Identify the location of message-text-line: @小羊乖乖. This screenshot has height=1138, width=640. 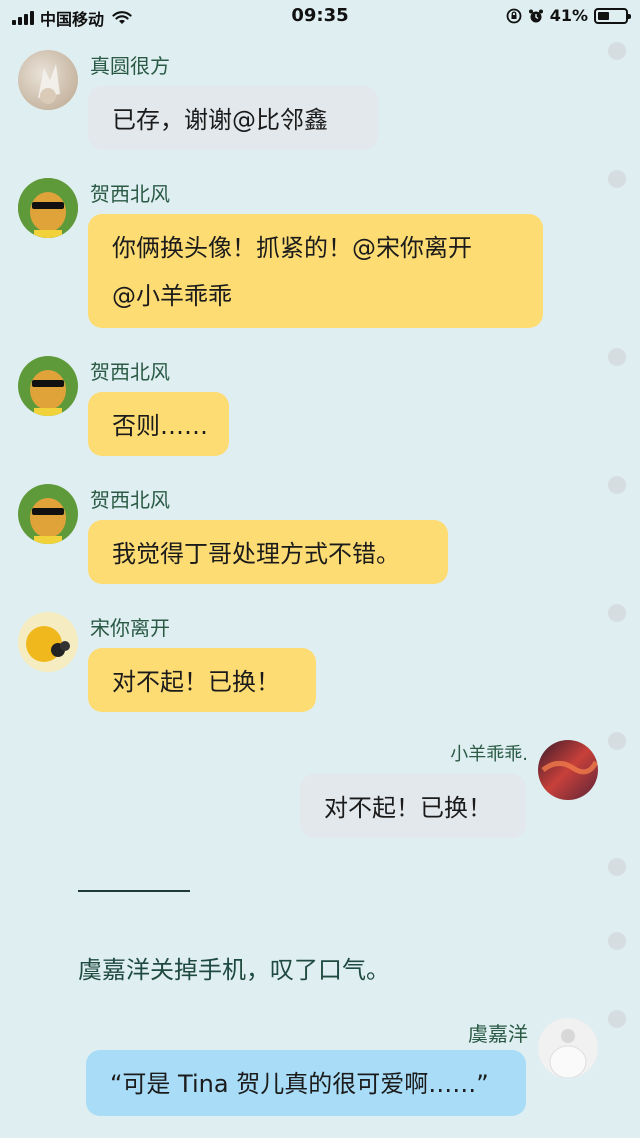
(172, 296).